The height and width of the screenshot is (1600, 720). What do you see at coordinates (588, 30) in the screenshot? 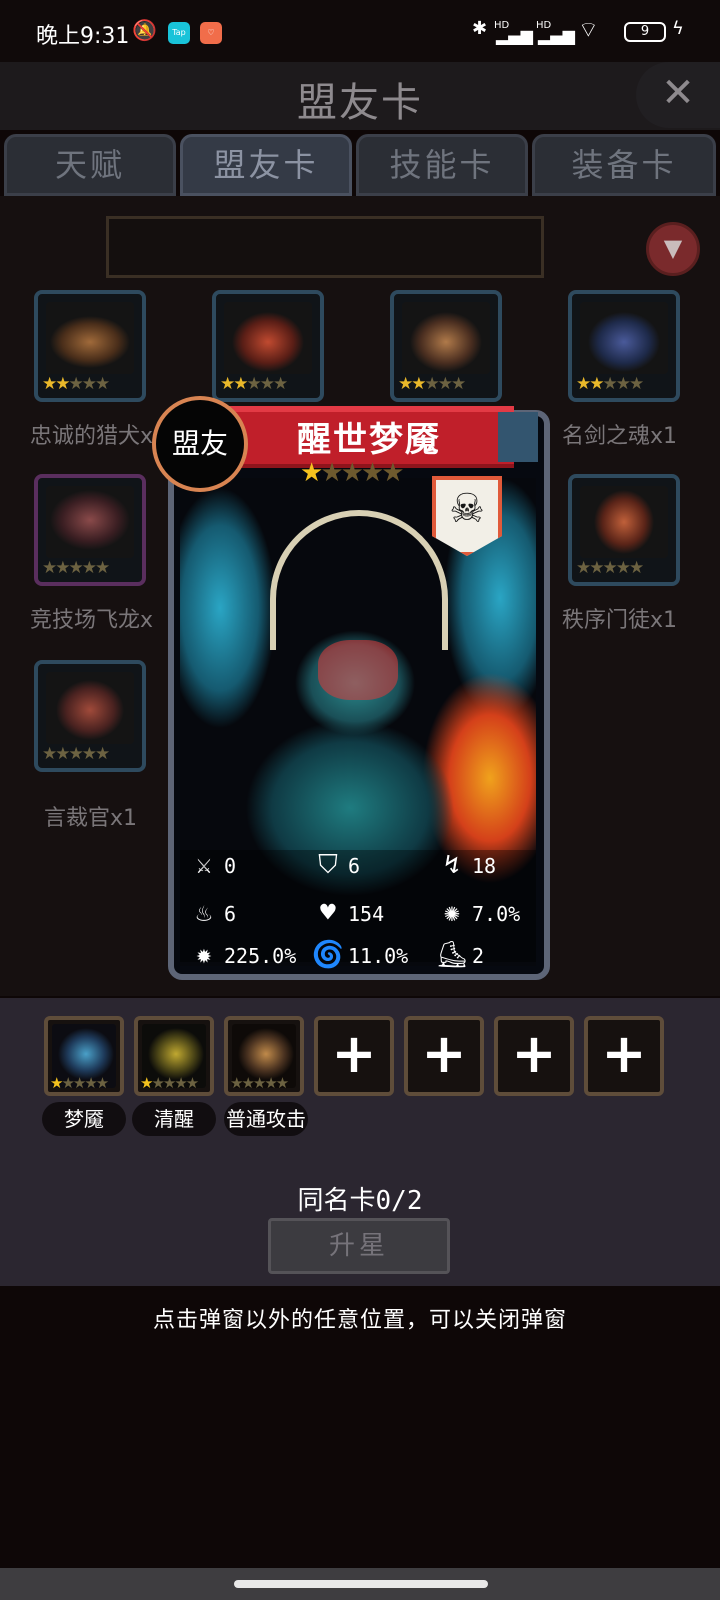
I see `wifi-icon: ⌔` at bounding box center [588, 30].